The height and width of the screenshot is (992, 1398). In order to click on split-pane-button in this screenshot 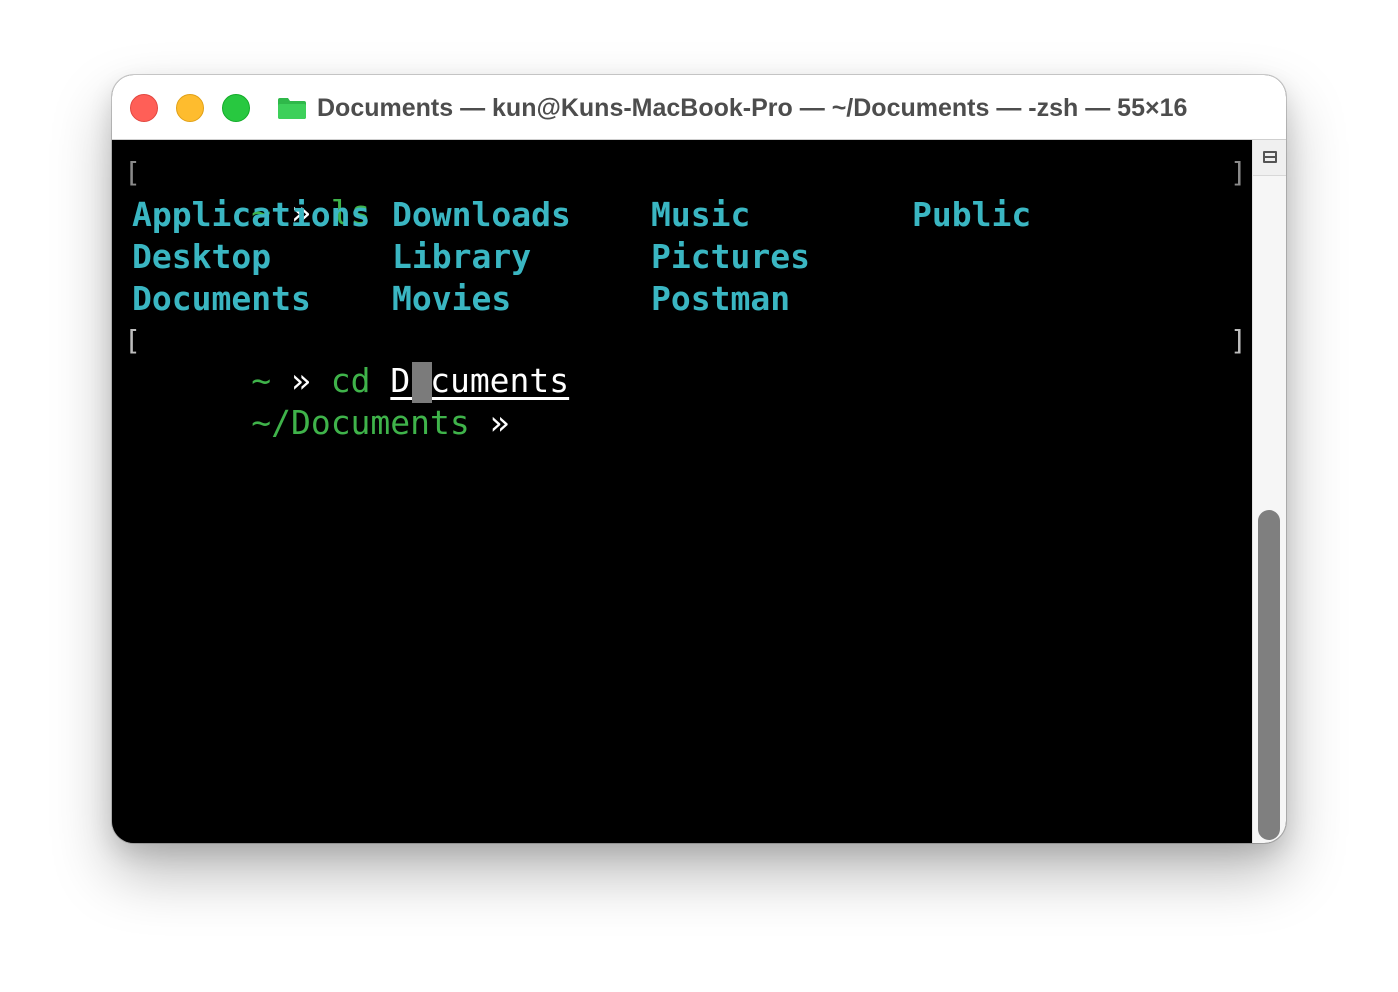, I will do `click(1269, 158)`.